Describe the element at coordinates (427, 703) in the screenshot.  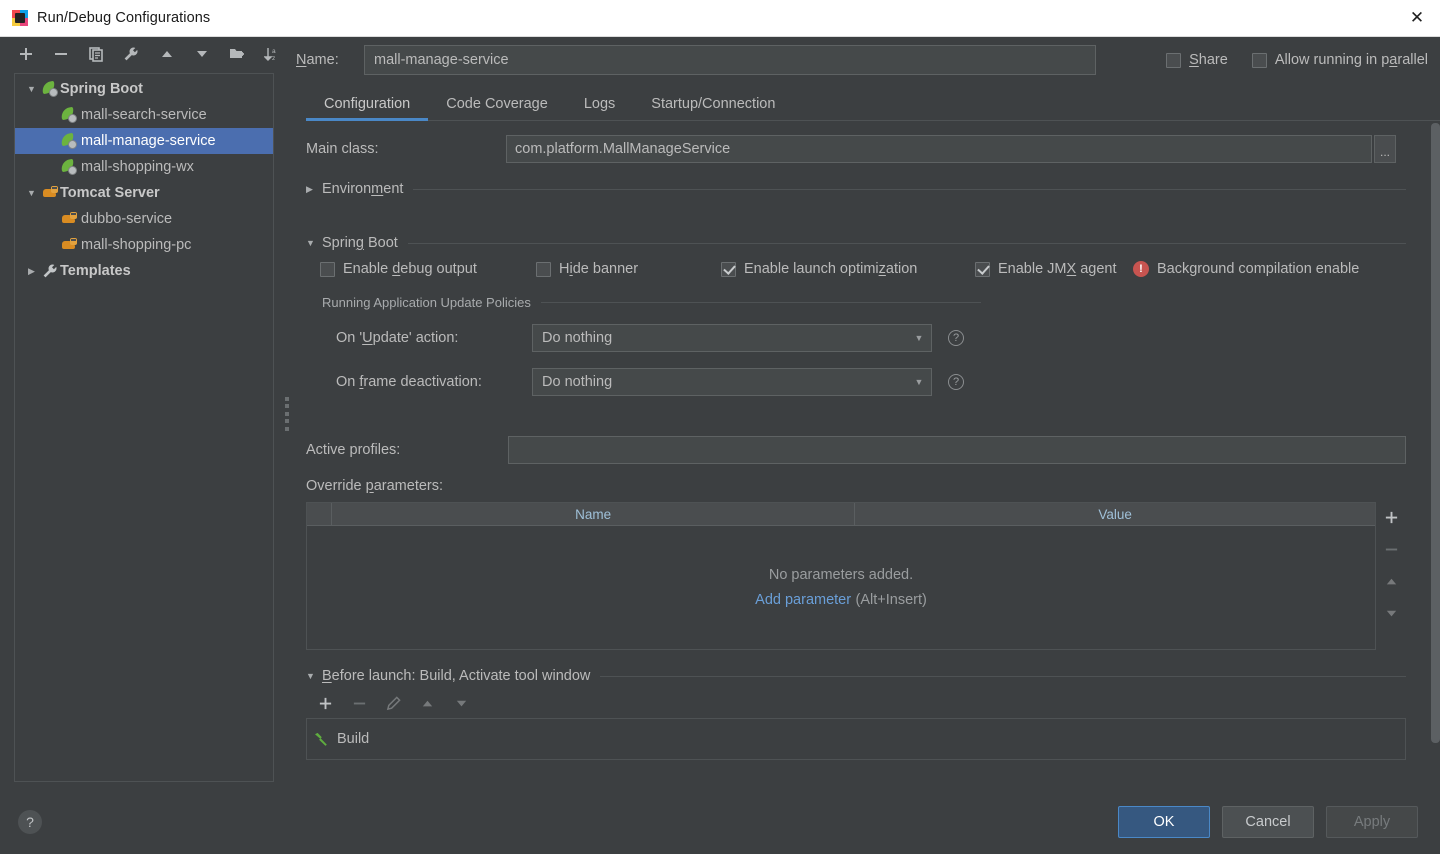
I see `before-launch-up-button` at that location.